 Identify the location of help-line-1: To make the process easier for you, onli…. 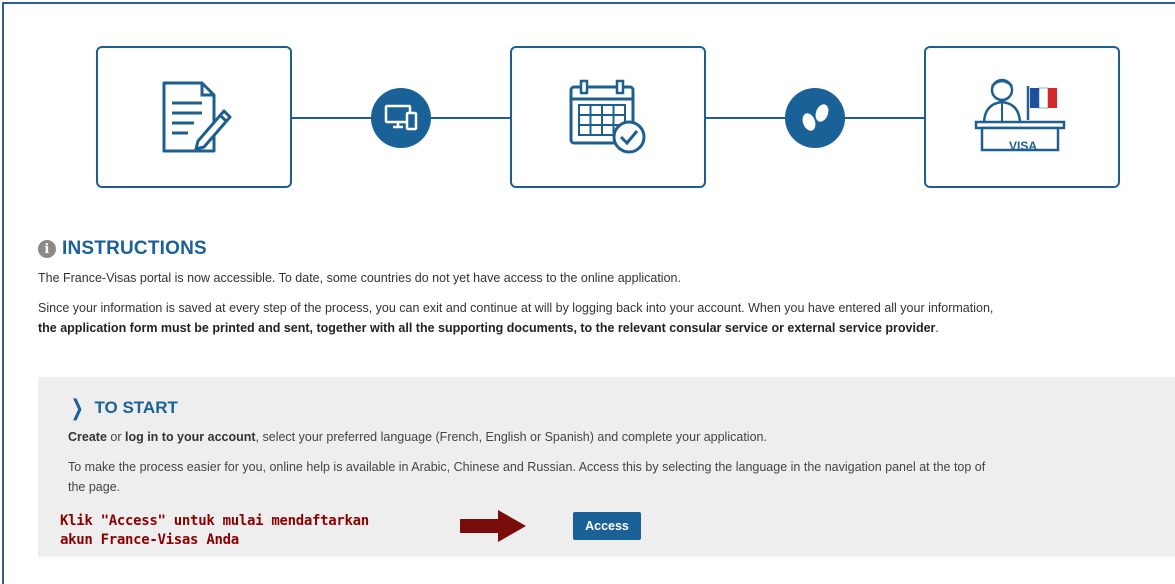
(527, 467).